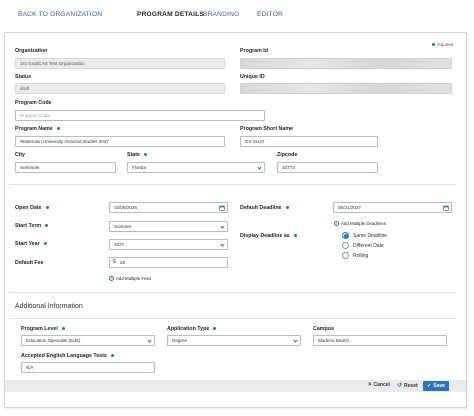 The width and height of the screenshot is (474, 416). I want to click on radio-different-date-label: Different Date, so click(368, 245).